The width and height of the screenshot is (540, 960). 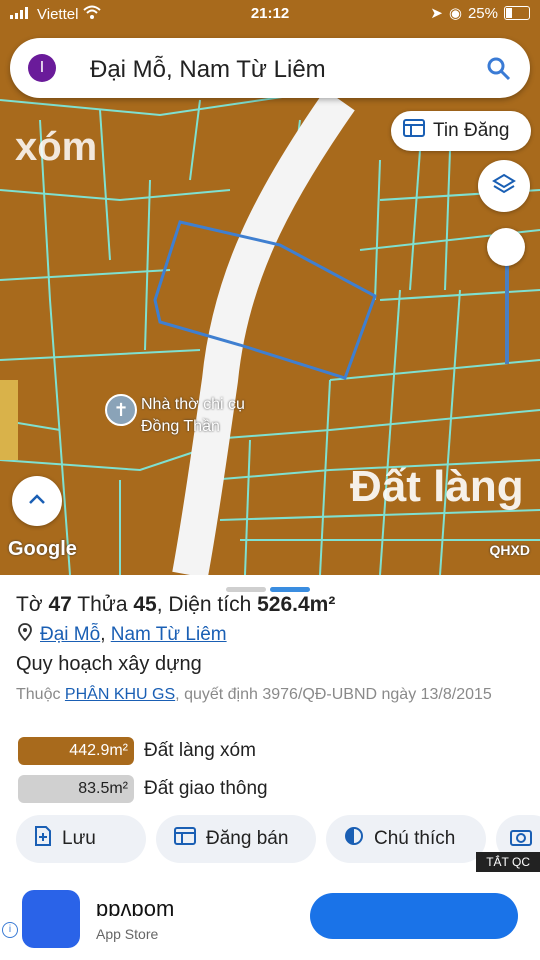 I want to click on parcel-title: Tờ 47 Thửa 45, Diện tích 526.4m², so click(x=175, y=605).